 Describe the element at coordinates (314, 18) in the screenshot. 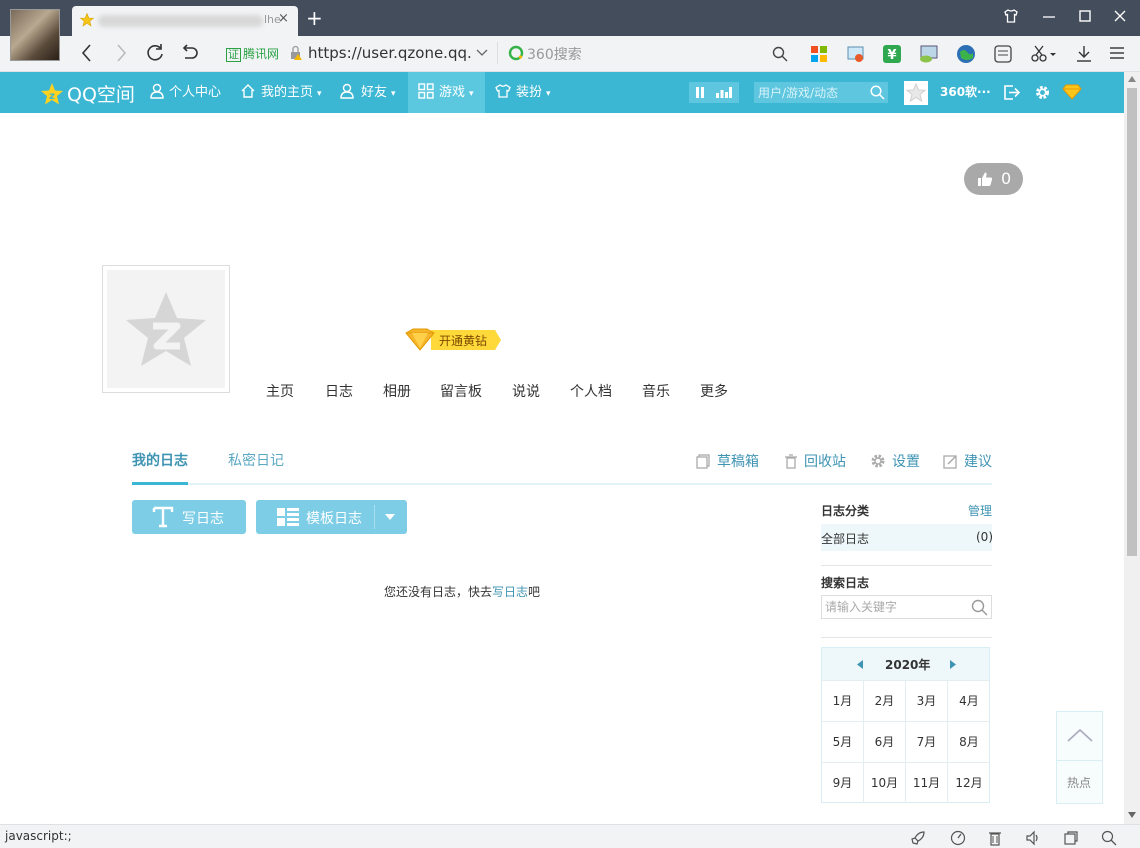

I see `new-tab-button: +` at that location.